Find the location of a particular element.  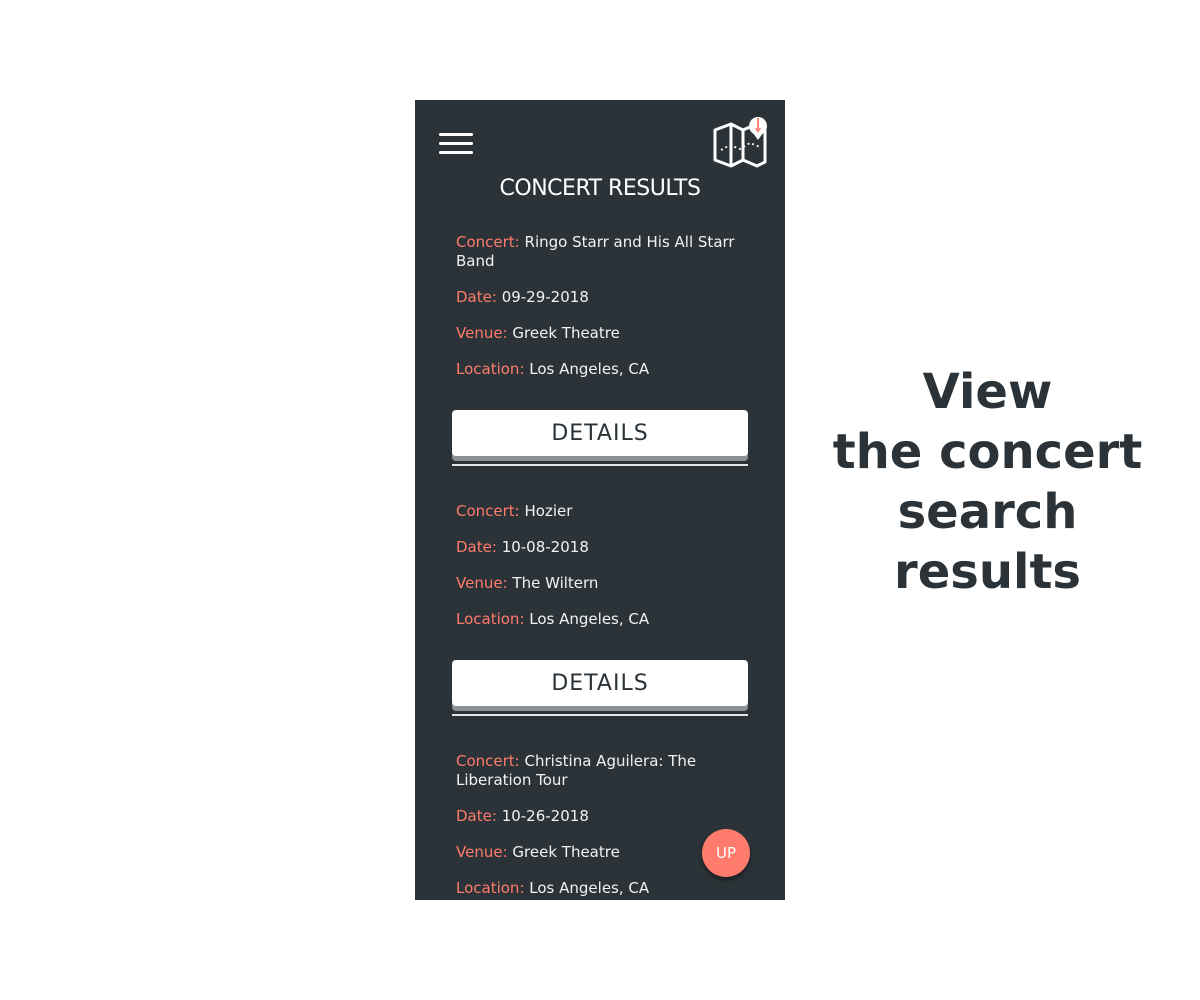

caption-line: the concert is located at coordinates (987, 452).